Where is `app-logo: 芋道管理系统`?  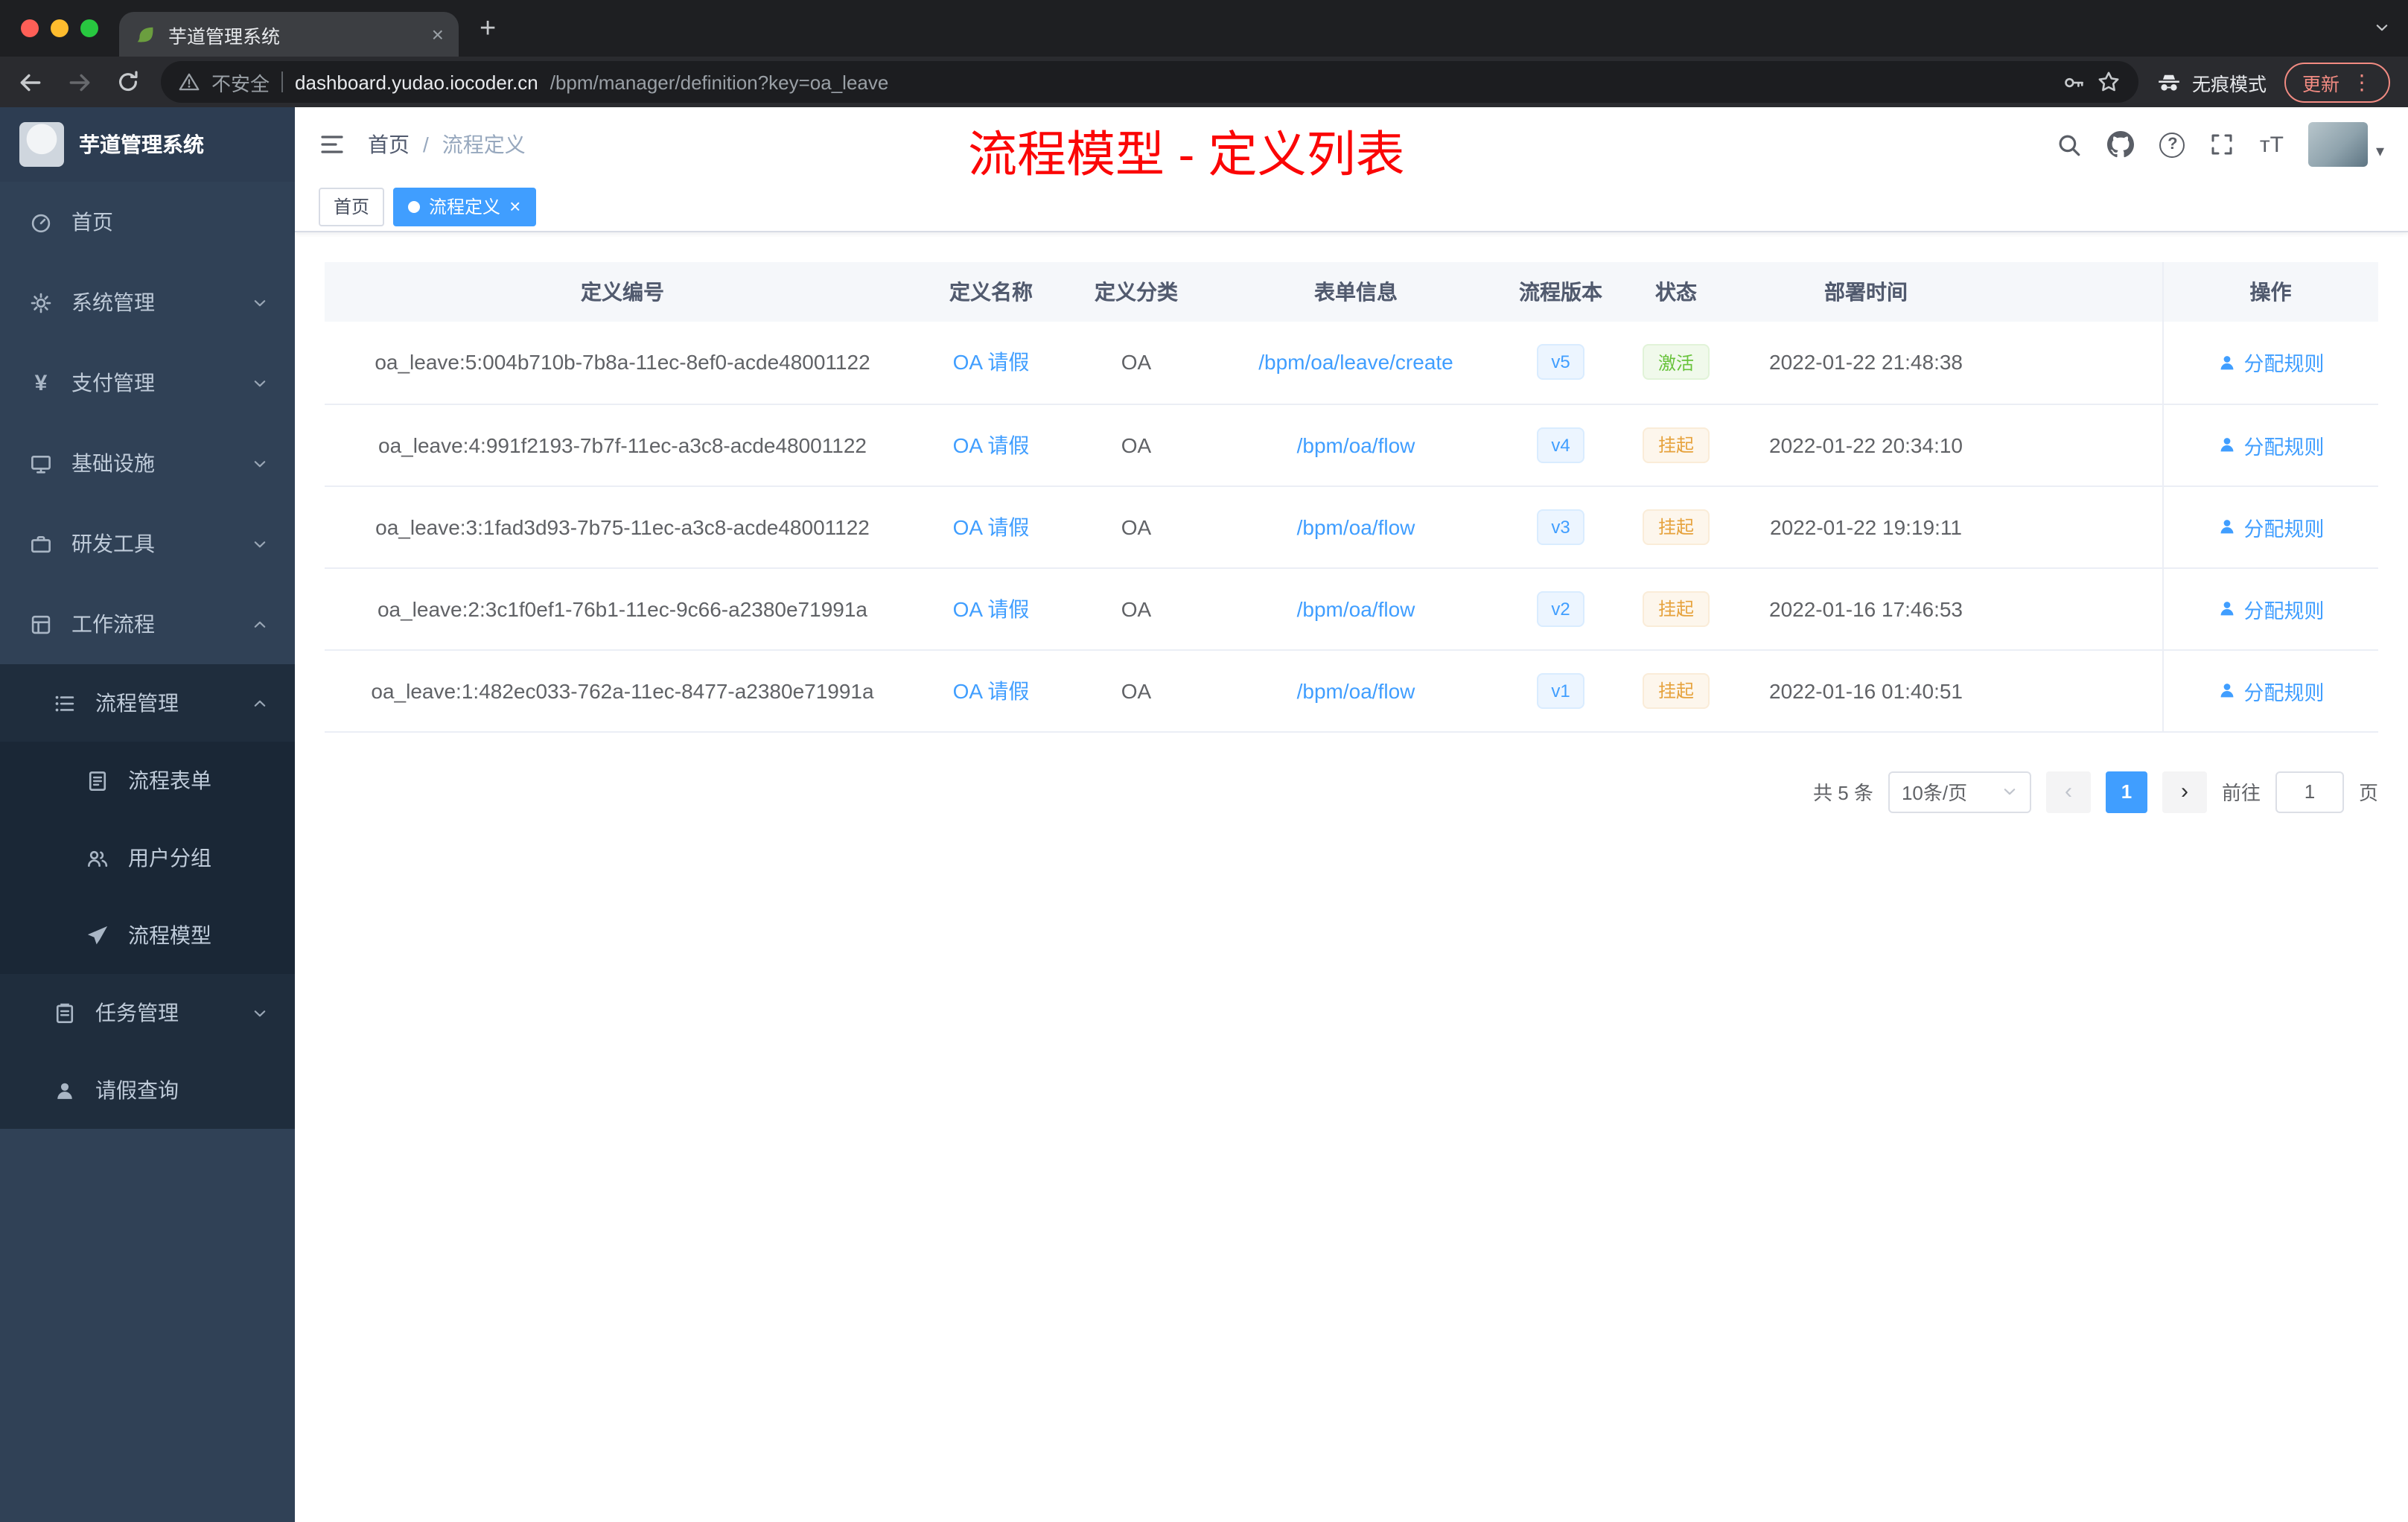 app-logo: 芋道管理系统 is located at coordinates (147, 144).